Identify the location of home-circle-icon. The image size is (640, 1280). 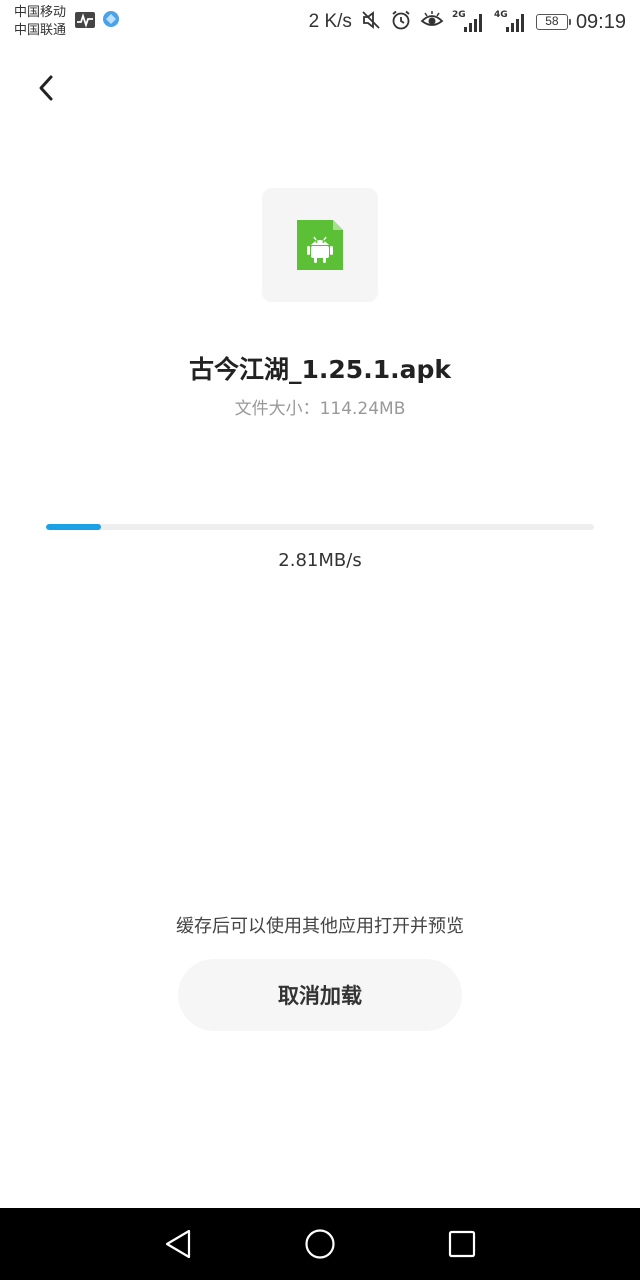
(320, 1244).